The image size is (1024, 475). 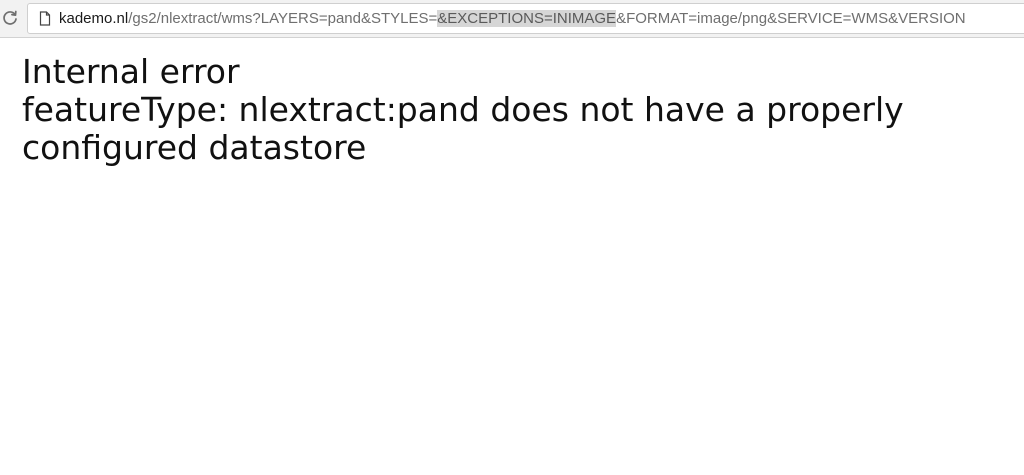 What do you see at coordinates (194, 147) in the screenshot?
I see `error-message-line-2: configured datastore` at bounding box center [194, 147].